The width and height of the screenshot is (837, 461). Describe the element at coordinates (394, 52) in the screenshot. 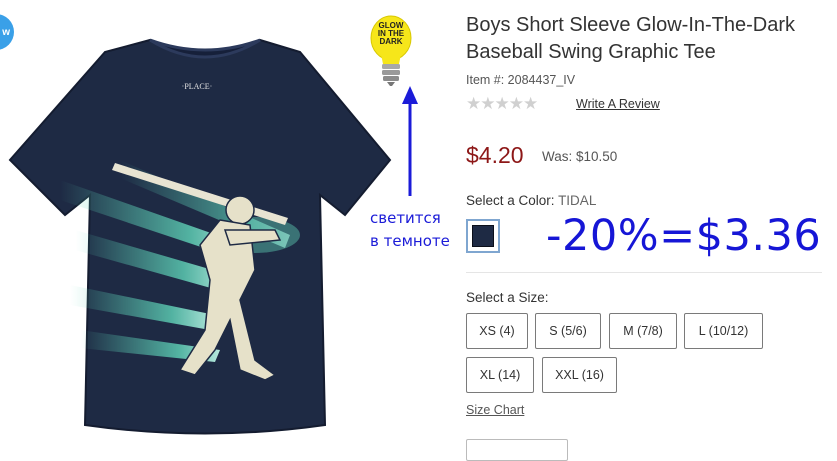

I see `glow-in-dark-badge: GLOW IN THE DARK` at that location.